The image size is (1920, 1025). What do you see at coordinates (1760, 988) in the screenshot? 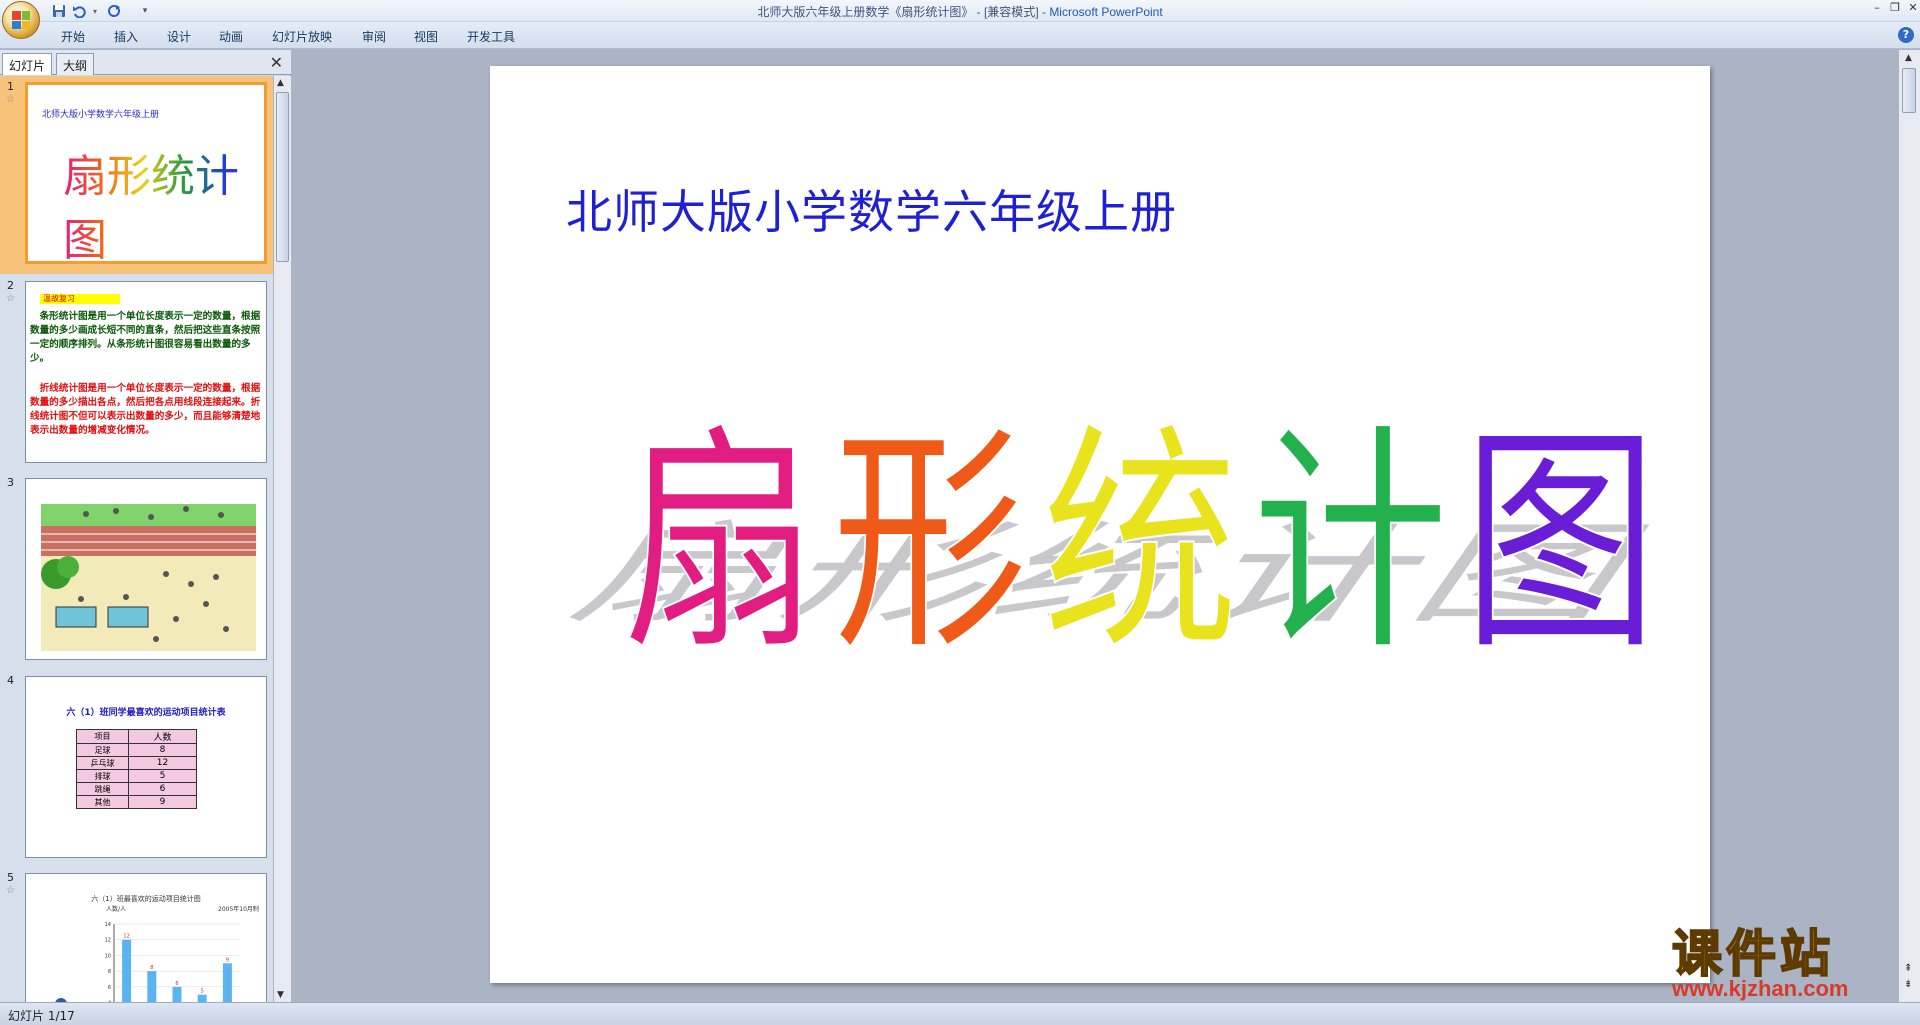
I see `watermark-url: www.kjzhan.com` at bounding box center [1760, 988].